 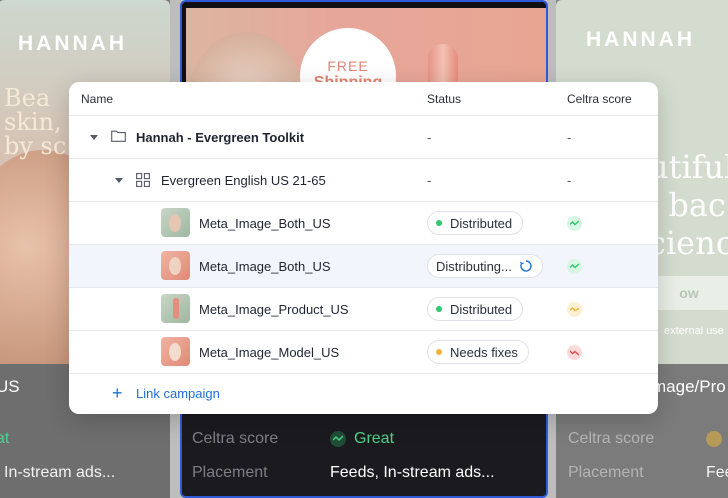 I want to click on table-row-asset: Meta_Image_Product_US Distributed, so click(x=363, y=309).